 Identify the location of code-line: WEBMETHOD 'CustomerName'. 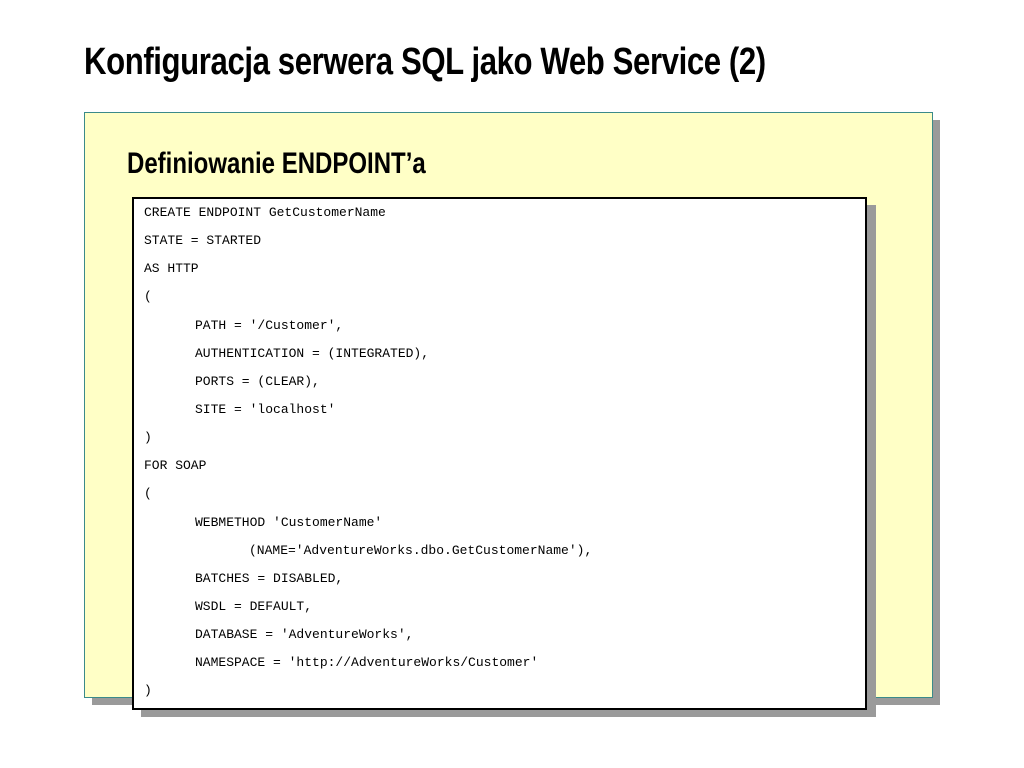
(289, 522).